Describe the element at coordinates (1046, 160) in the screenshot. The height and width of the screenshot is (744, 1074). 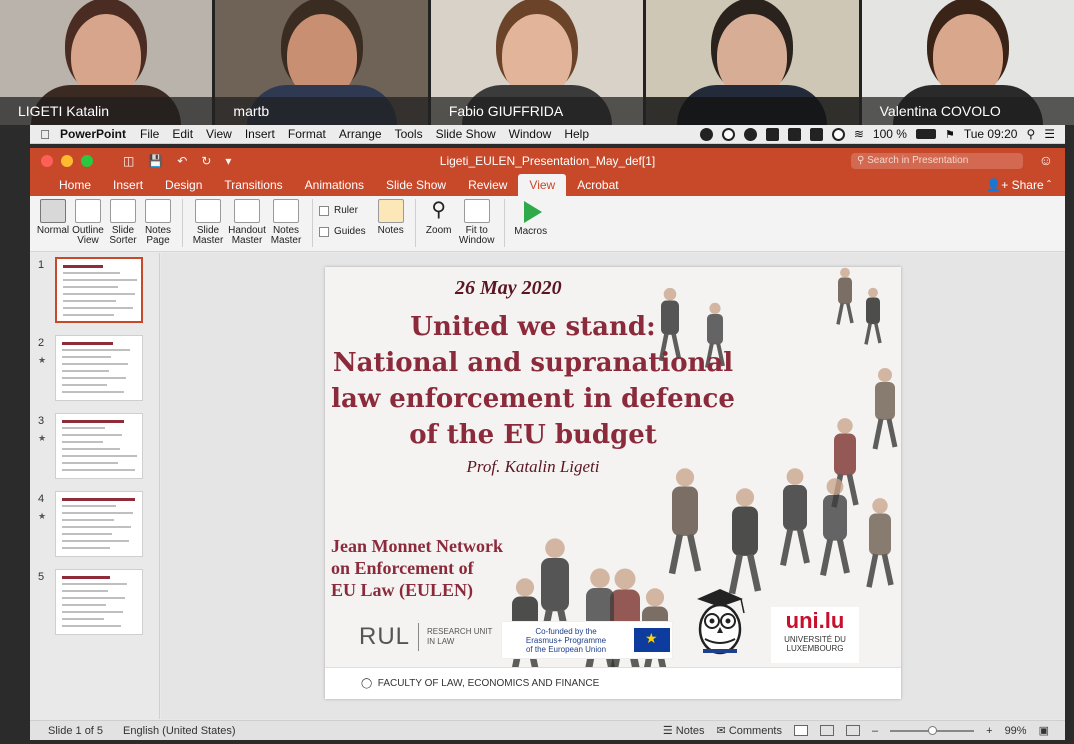
I see `feedback-smiley-icon: ☺` at that location.